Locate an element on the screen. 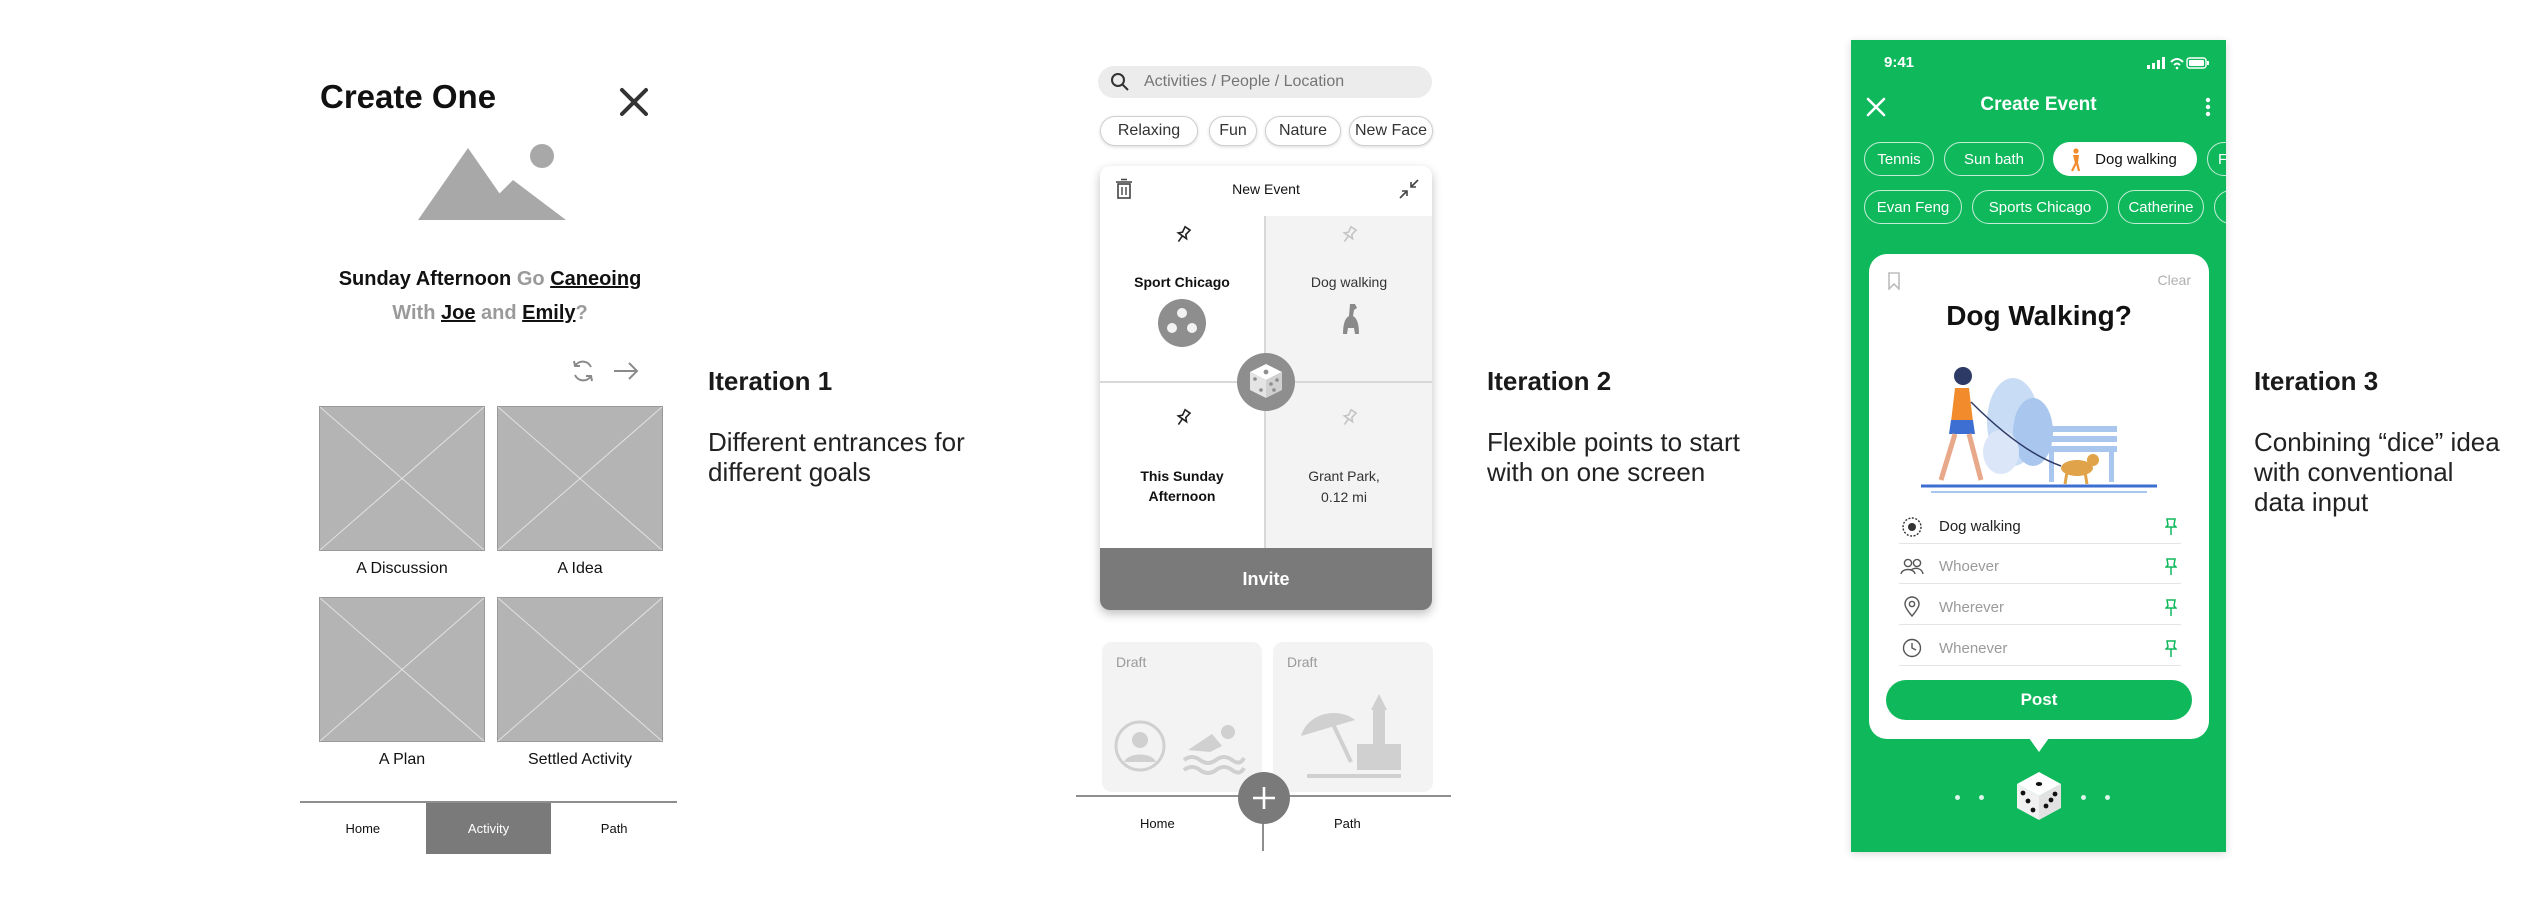  when-text: Sunday Afternoon is located at coordinates (425, 279).